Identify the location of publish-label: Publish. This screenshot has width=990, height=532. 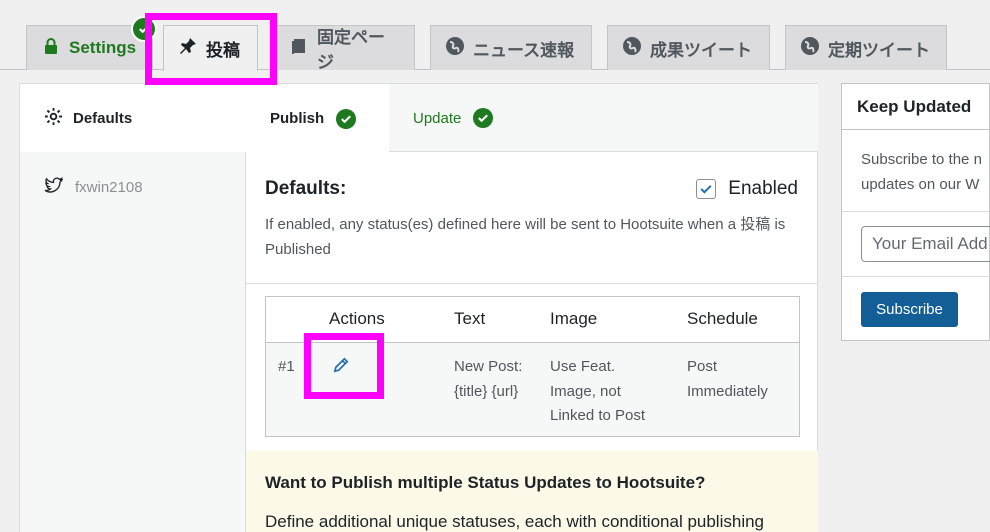
(297, 118).